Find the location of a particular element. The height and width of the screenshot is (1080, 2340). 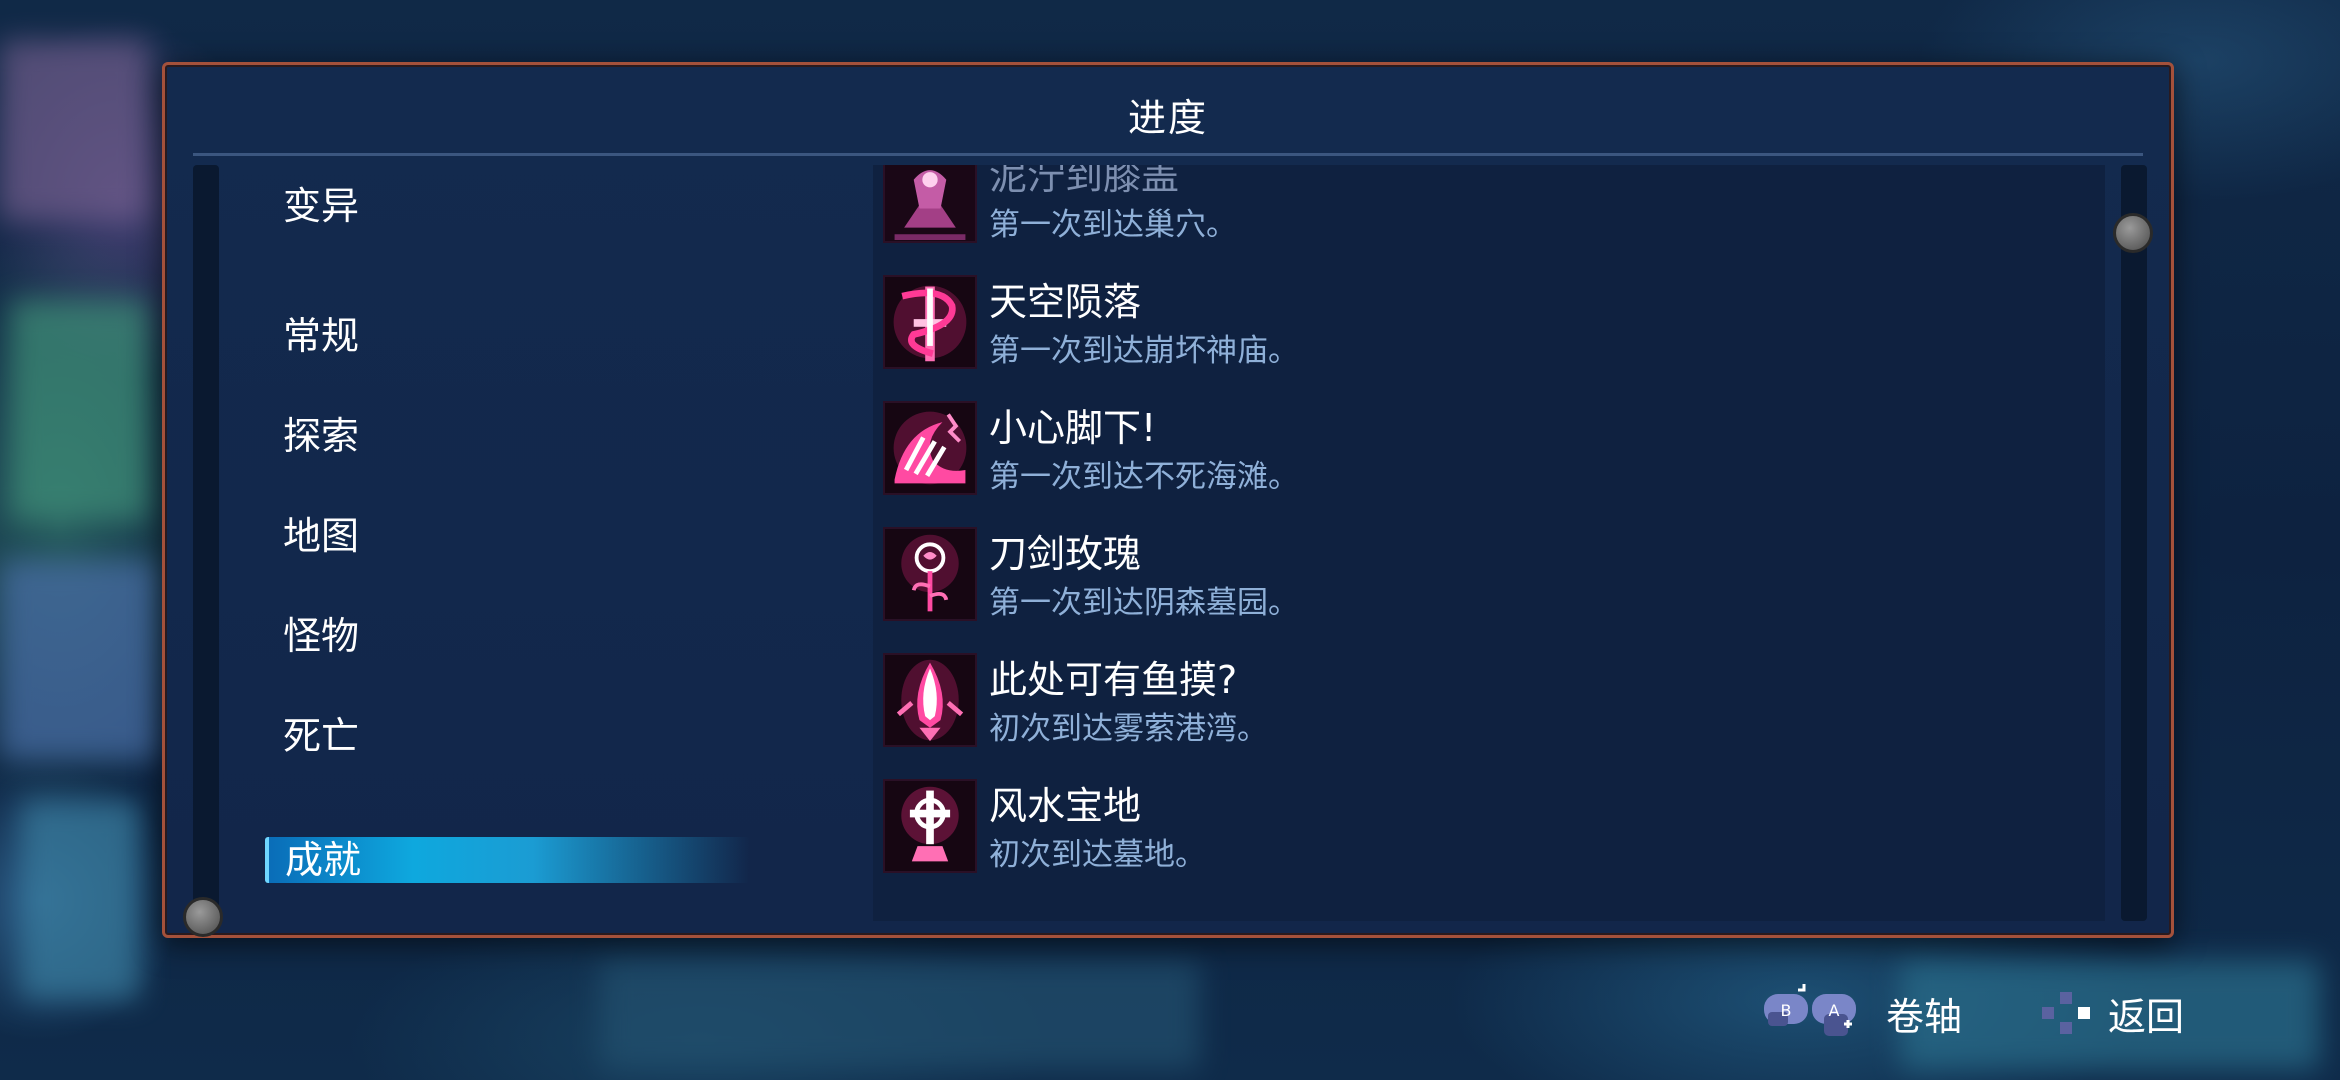

achievement-desc: 初次到达雾萦港湾。 is located at coordinates (1128, 729).